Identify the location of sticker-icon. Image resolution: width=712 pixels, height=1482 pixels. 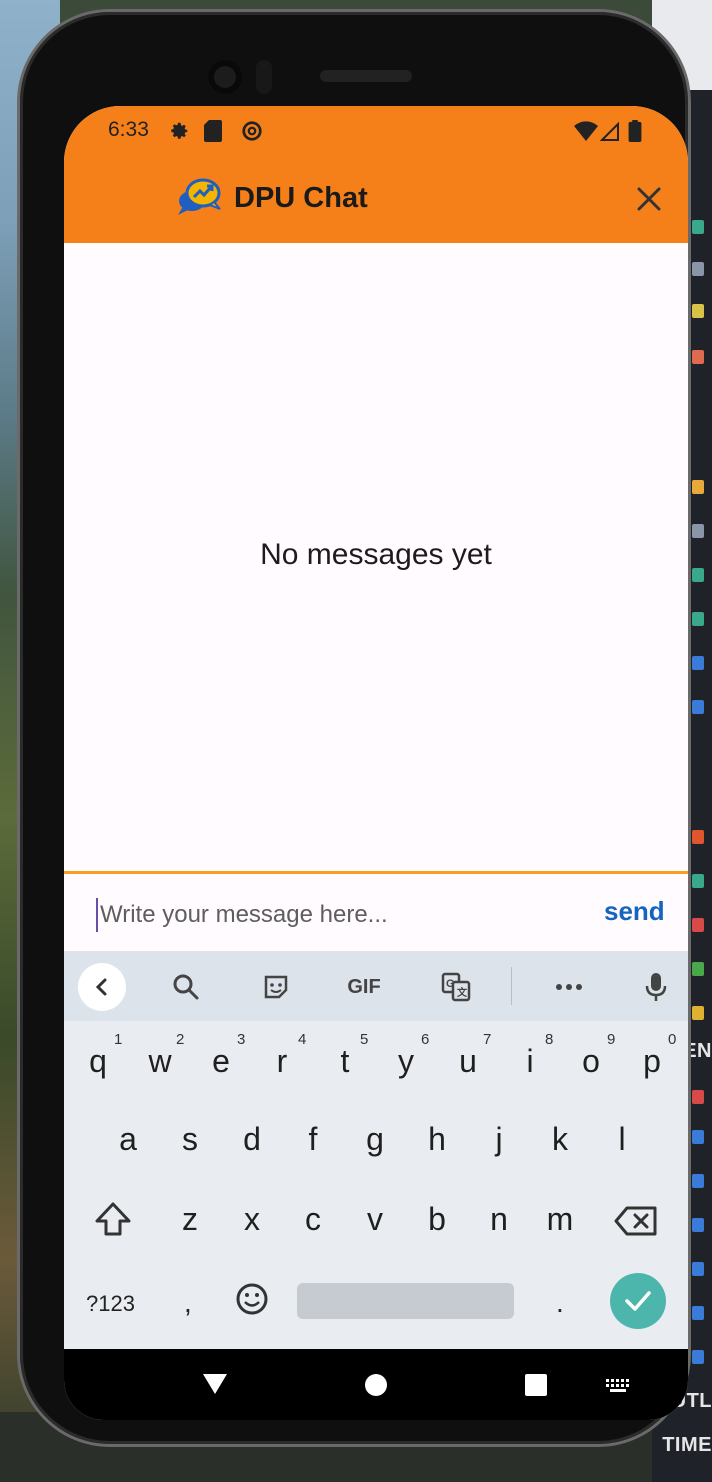
(276, 987).